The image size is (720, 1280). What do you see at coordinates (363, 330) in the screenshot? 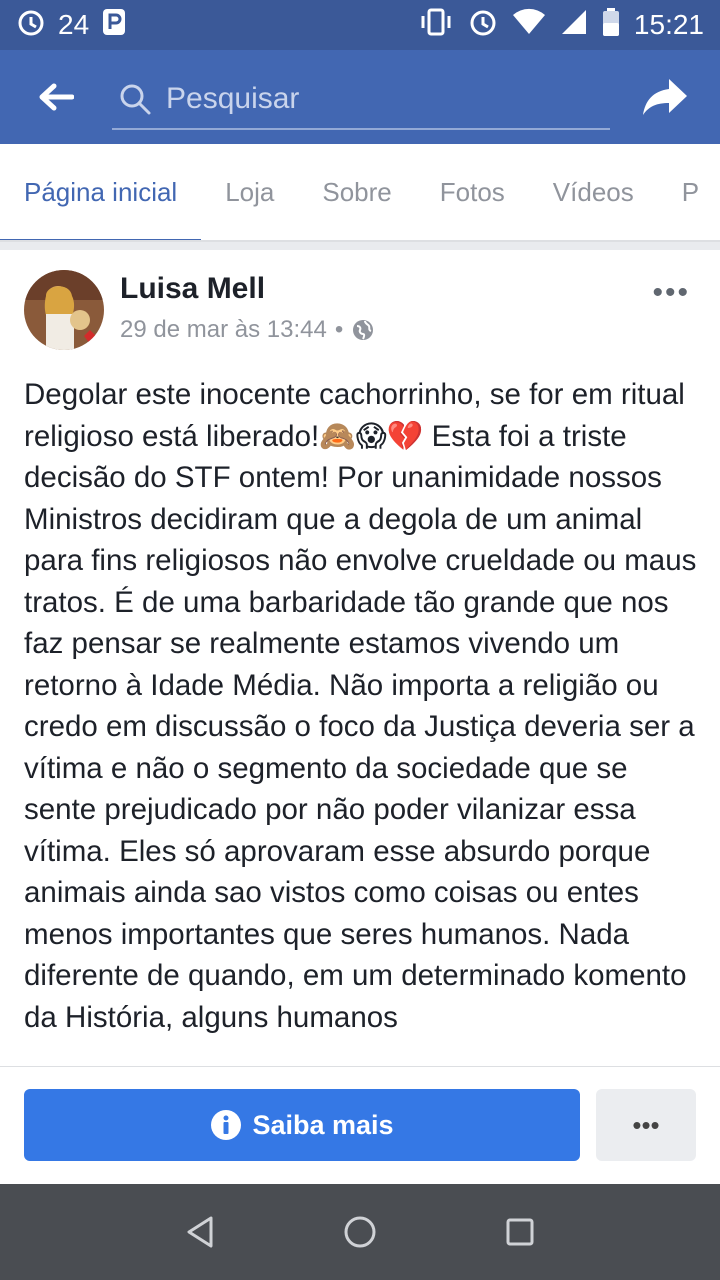
I see `globe-icon` at bounding box center [363, 330].